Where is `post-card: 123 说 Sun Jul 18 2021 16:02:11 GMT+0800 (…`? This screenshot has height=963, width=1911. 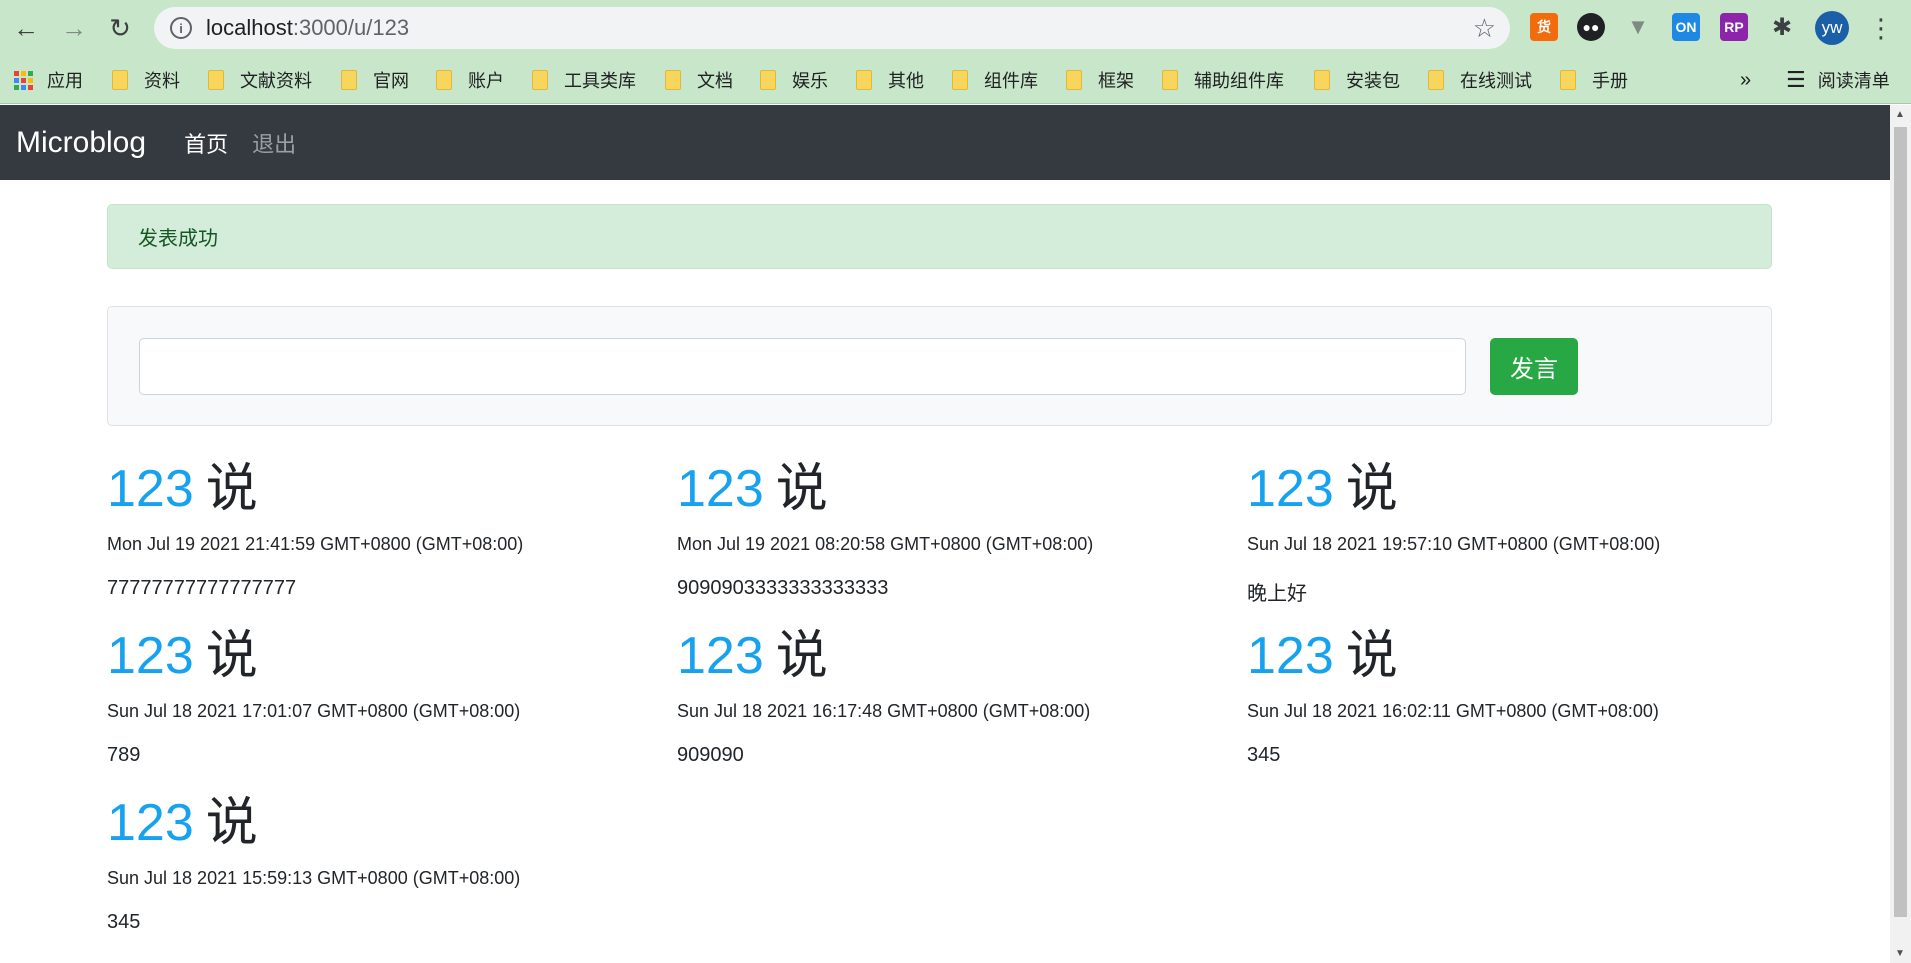 post-card: 123 说 Sun Jul 18 2021 16:02:11 GMT+0800 (… is located at coordinates (1532, 708).